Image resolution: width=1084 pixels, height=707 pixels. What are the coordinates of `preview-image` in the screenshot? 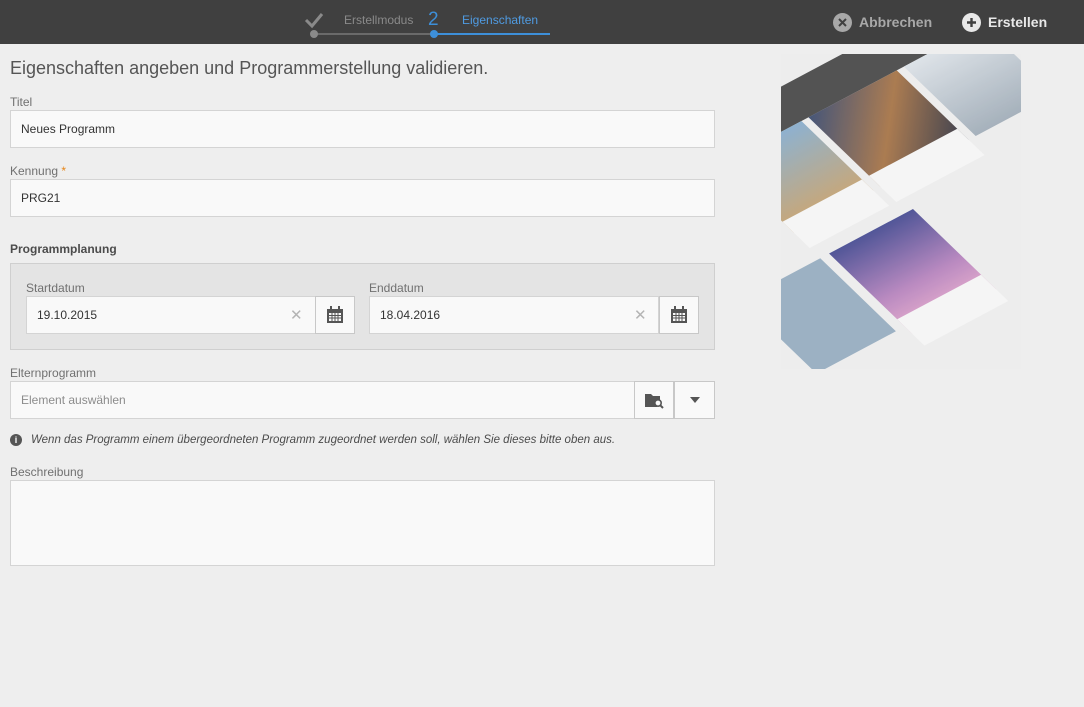 It's located at (901, 211).